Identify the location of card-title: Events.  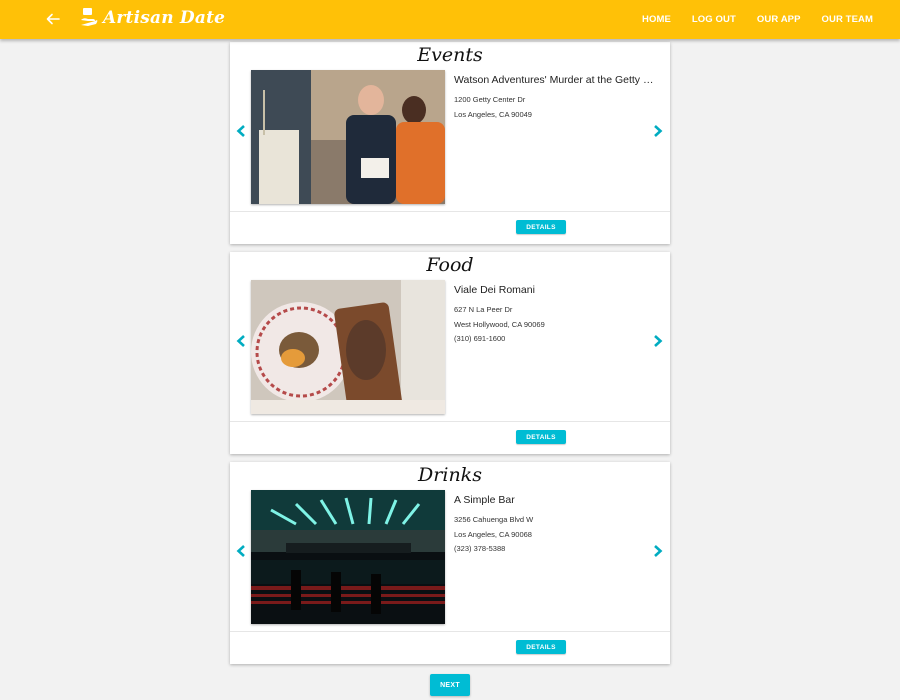
(450, 55).